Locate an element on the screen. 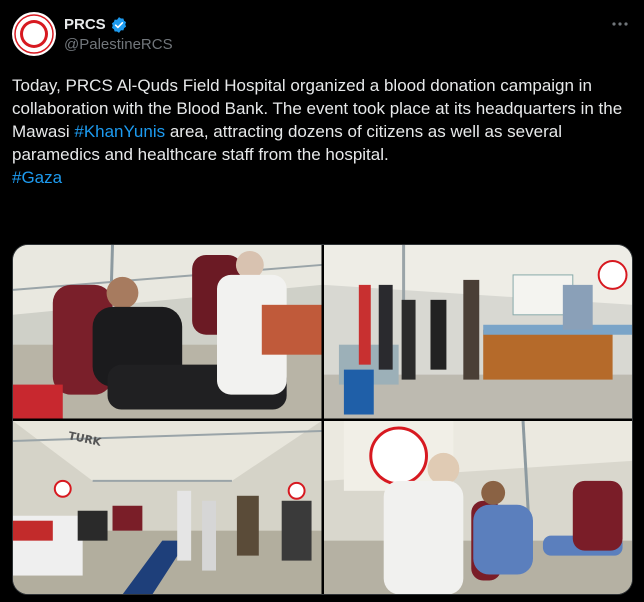 The height and width of the screenshot is (602, 644). handle: @PalestineRCS is located at coordinates (118, 44).